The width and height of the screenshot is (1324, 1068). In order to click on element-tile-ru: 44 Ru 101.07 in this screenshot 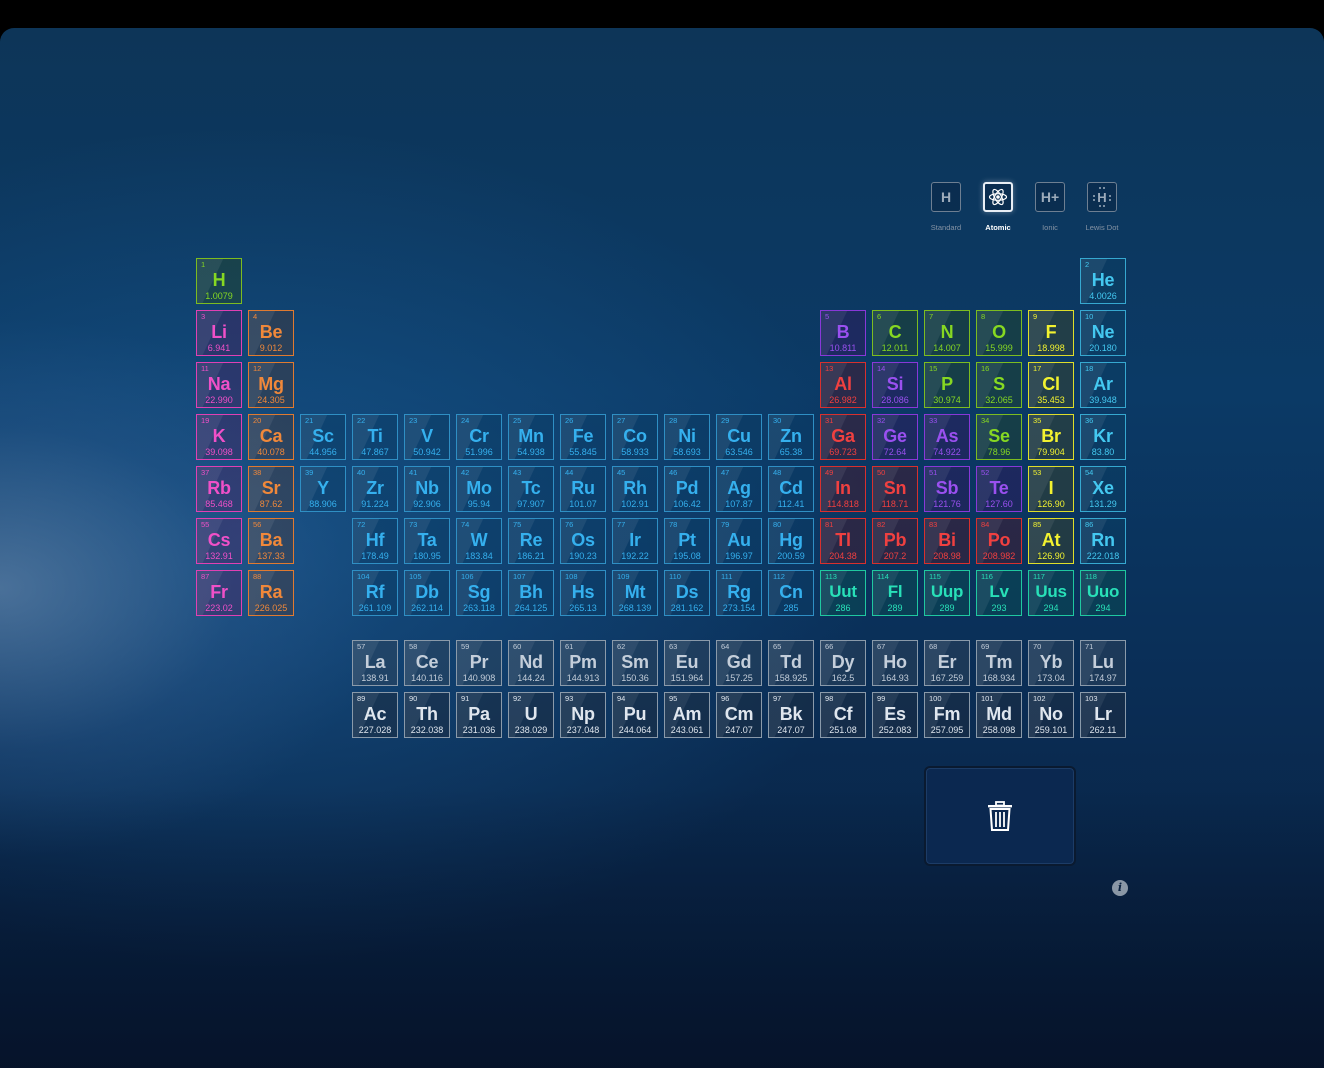, I will do `click(583, 489)`.